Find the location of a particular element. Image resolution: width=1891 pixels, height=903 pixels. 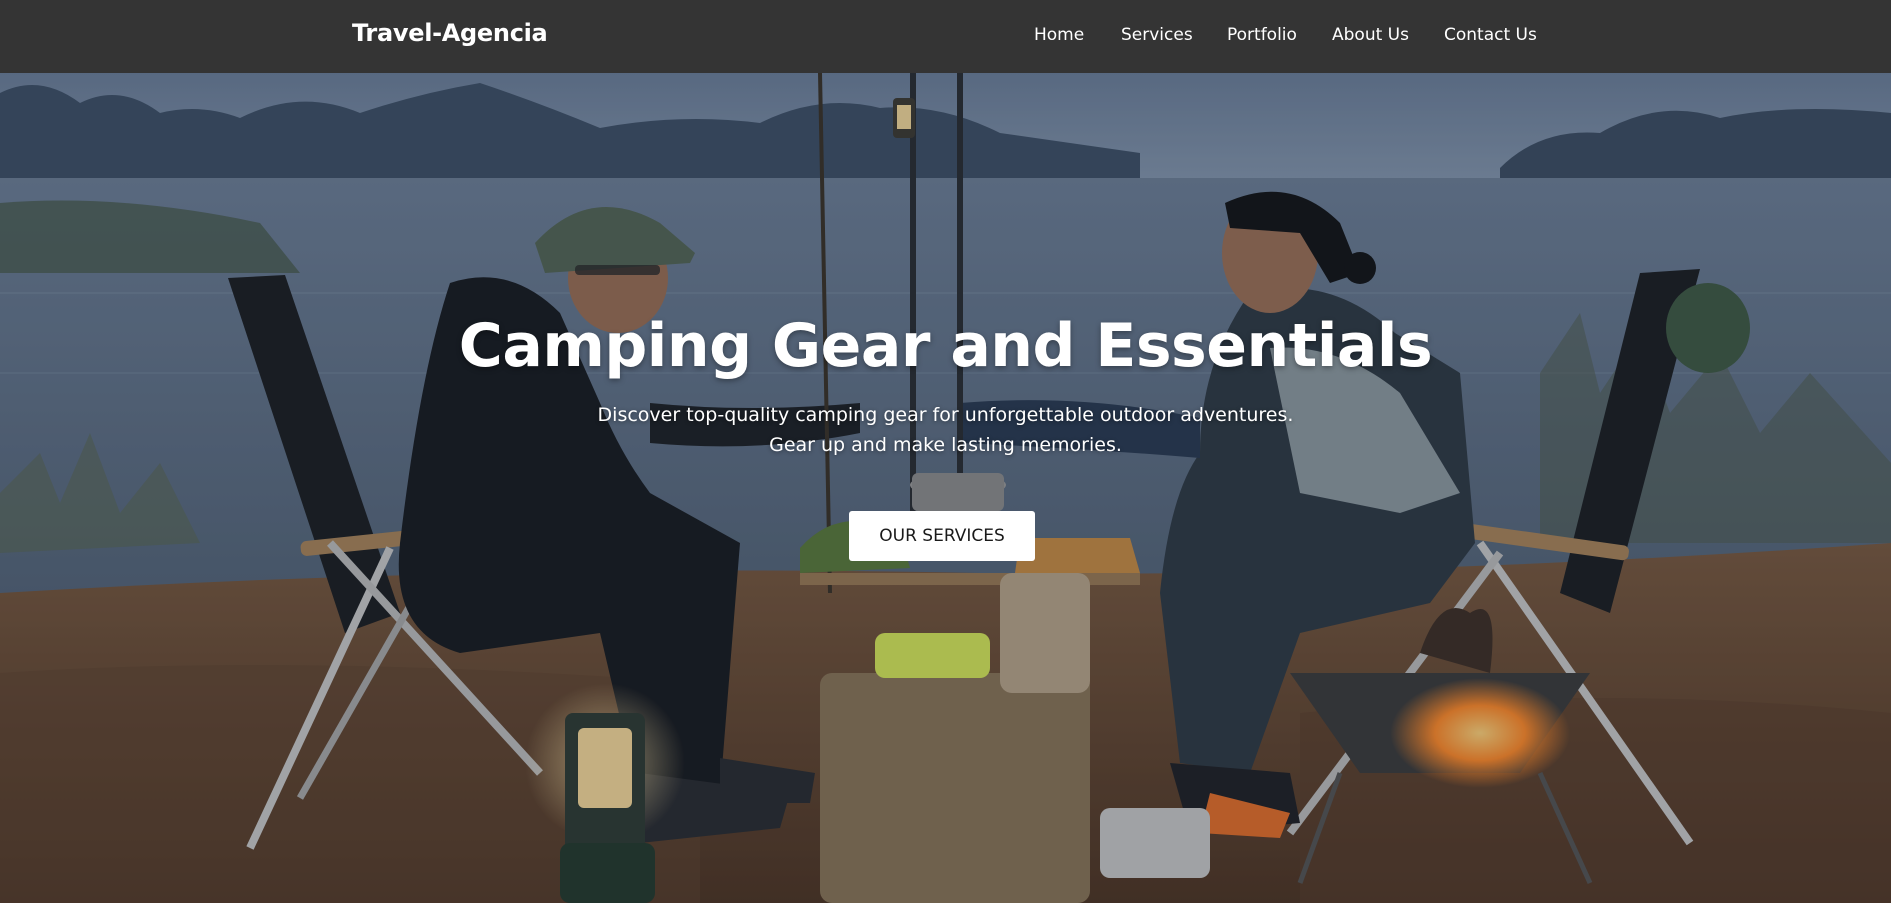

nav-link-portfolio: Portfolio is located at coordinates (1262, 35).